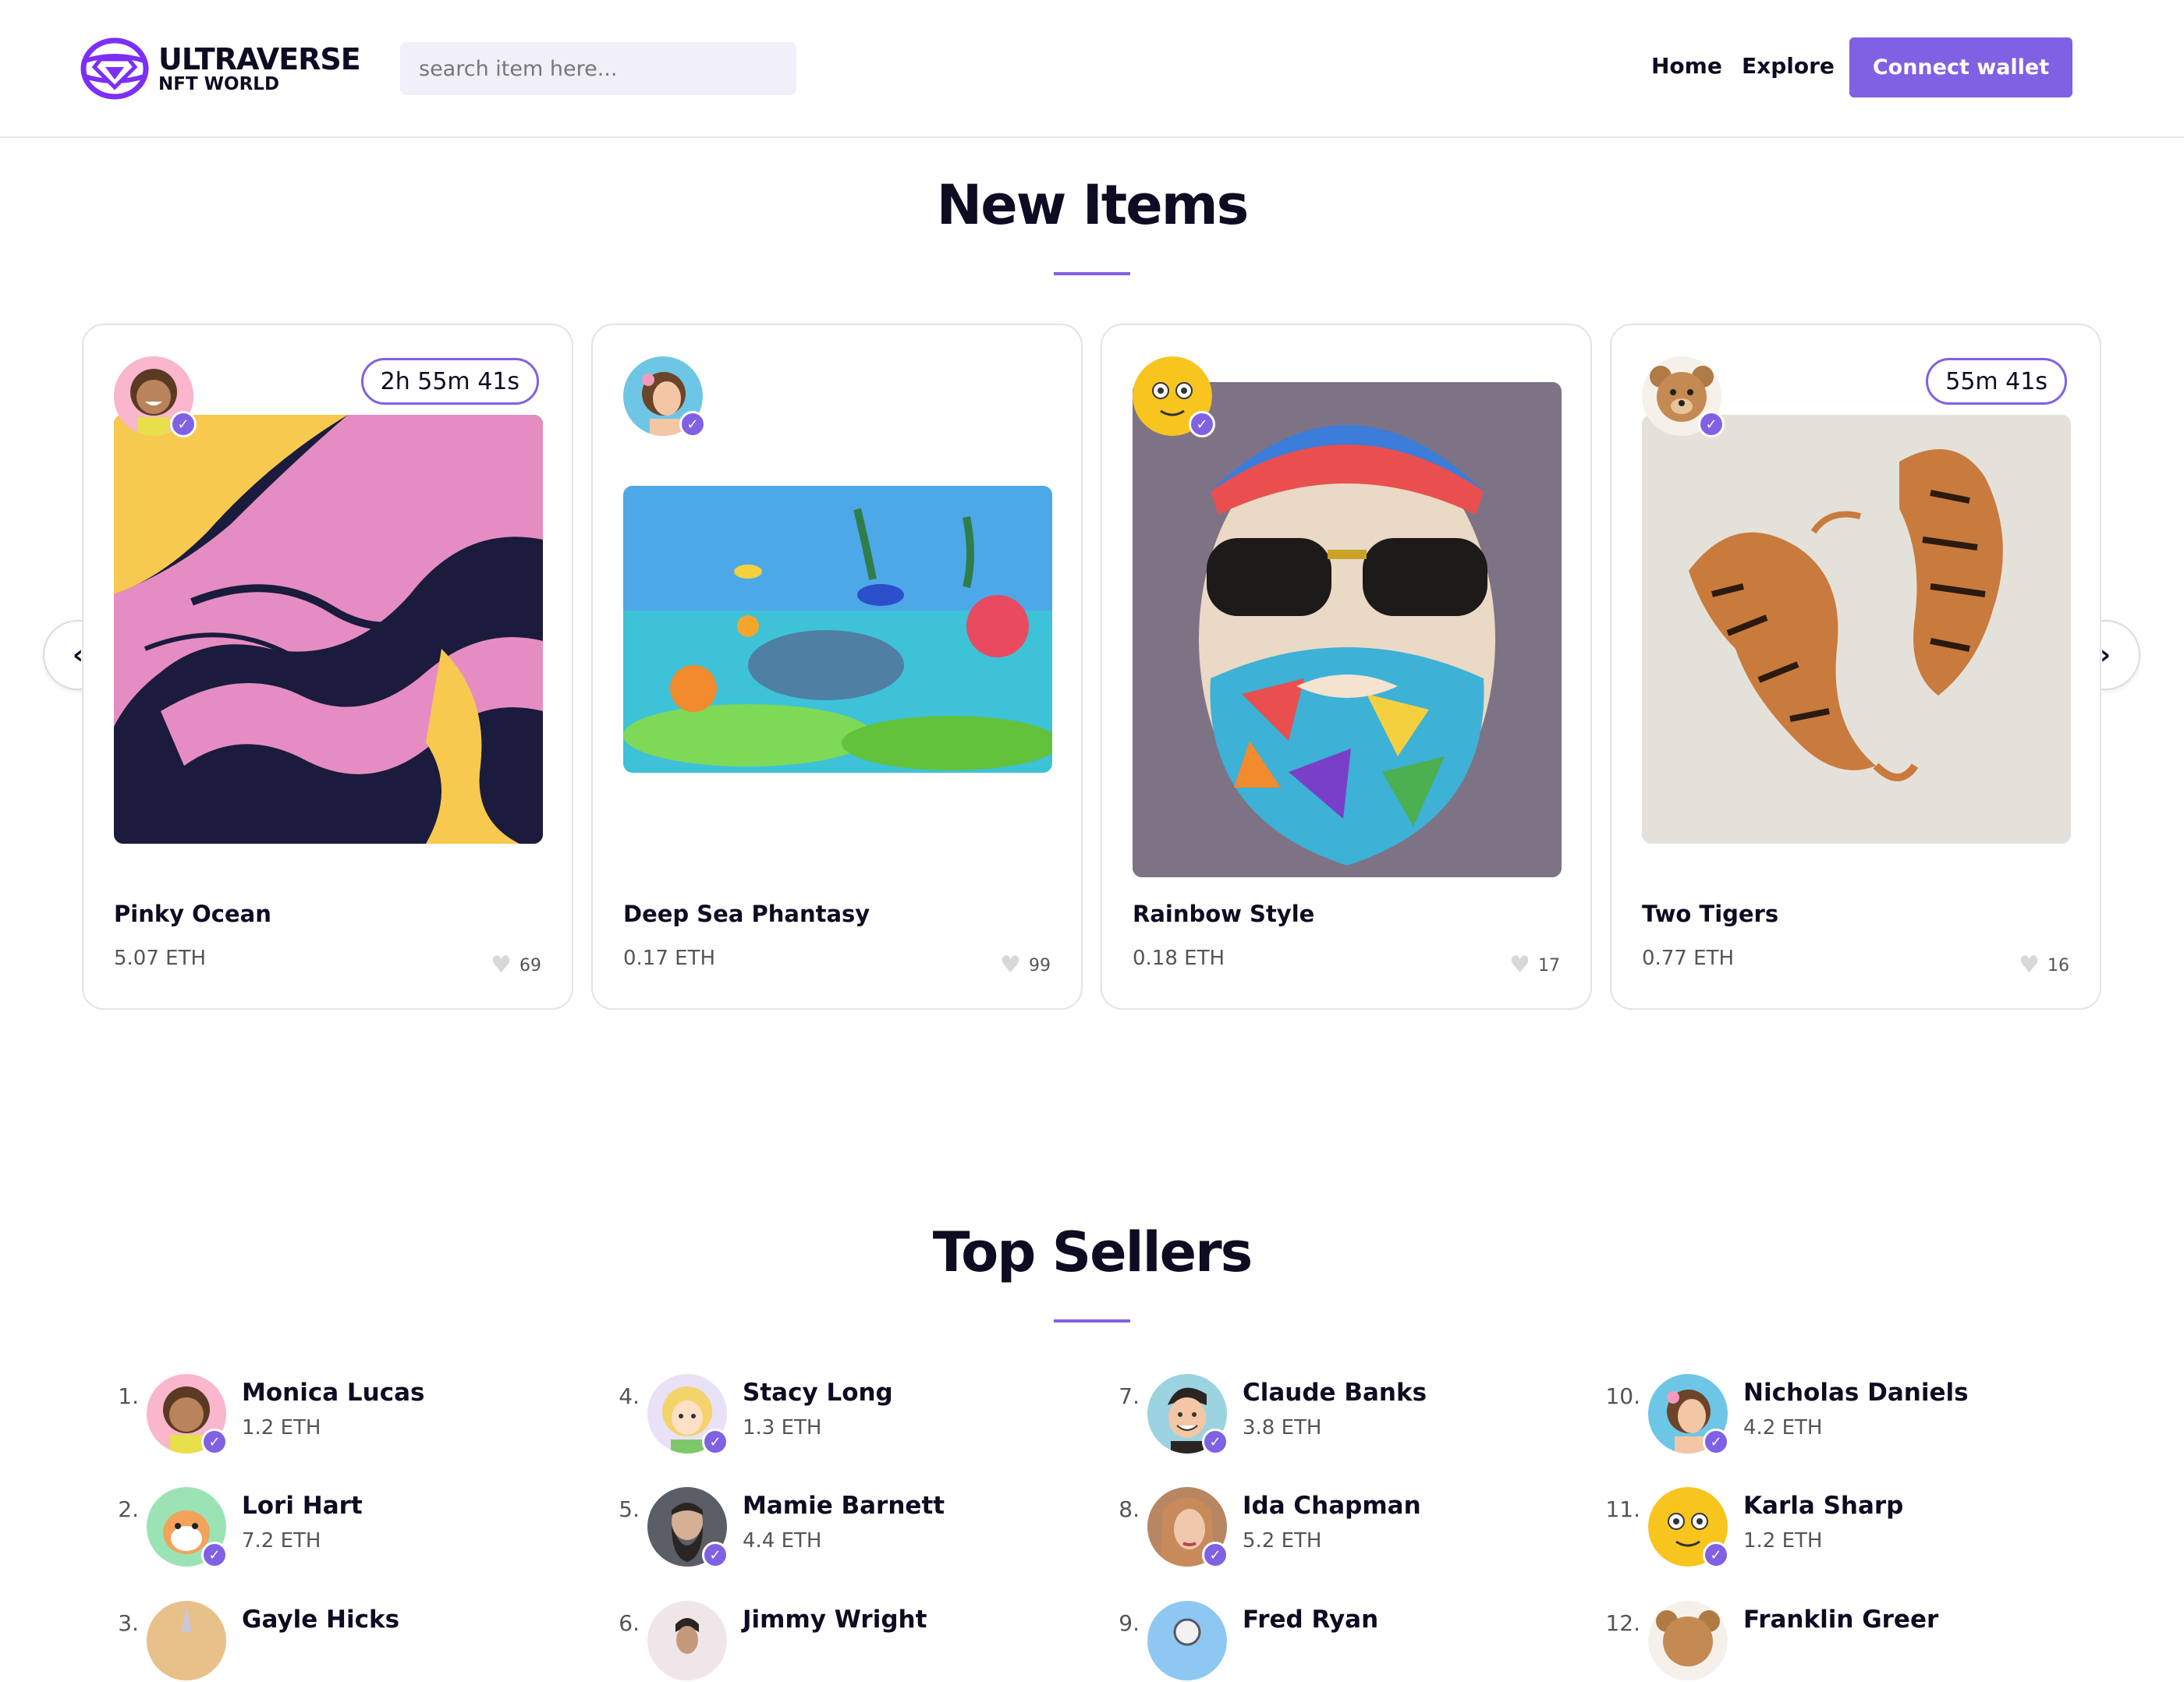 This screenshot has width=2184, height=1682. What do you see at coordinates (1129, 1396) in the screenshot?
I see `seller-rank: 7.` at bounding box center [1129, 1396].